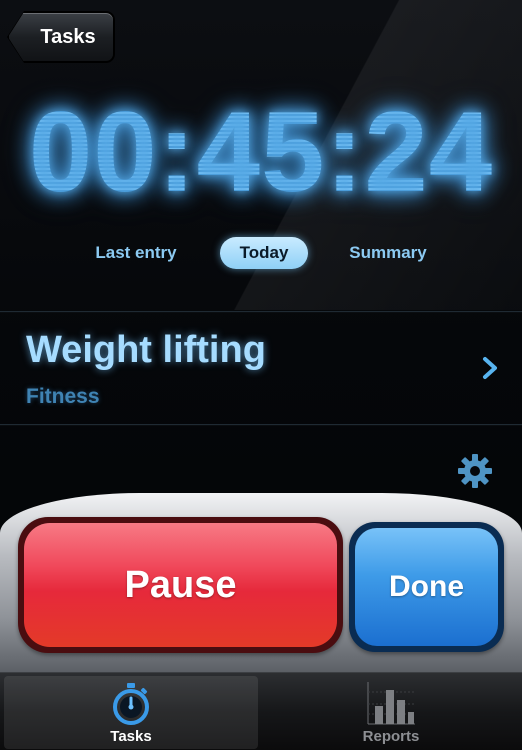 This screenshot has height=750, width=522. Describe the element at coordinates (146, 350) in the screenshot. I see `task-name: Weight lifting` at that location.